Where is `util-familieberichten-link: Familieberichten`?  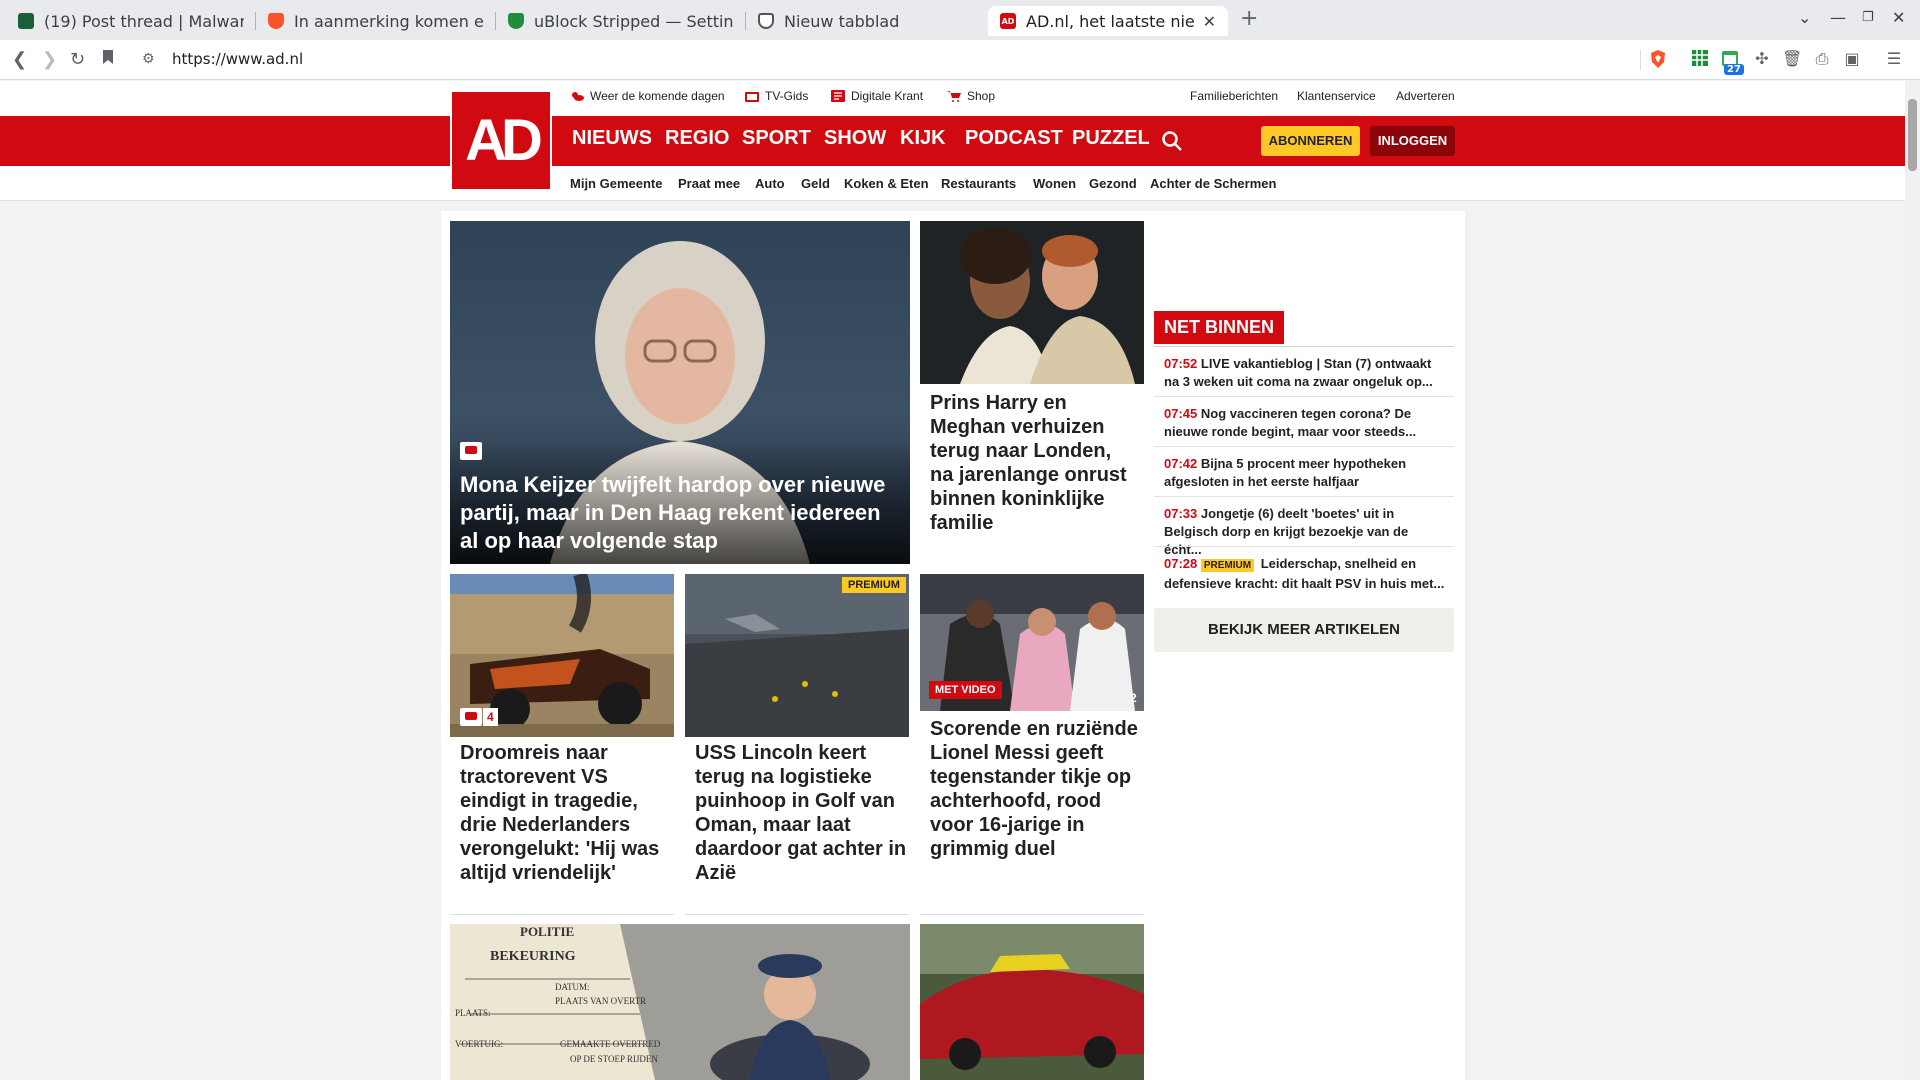
util-familieberichten-link: Familieberichten is located at coordinates (1234, 96).